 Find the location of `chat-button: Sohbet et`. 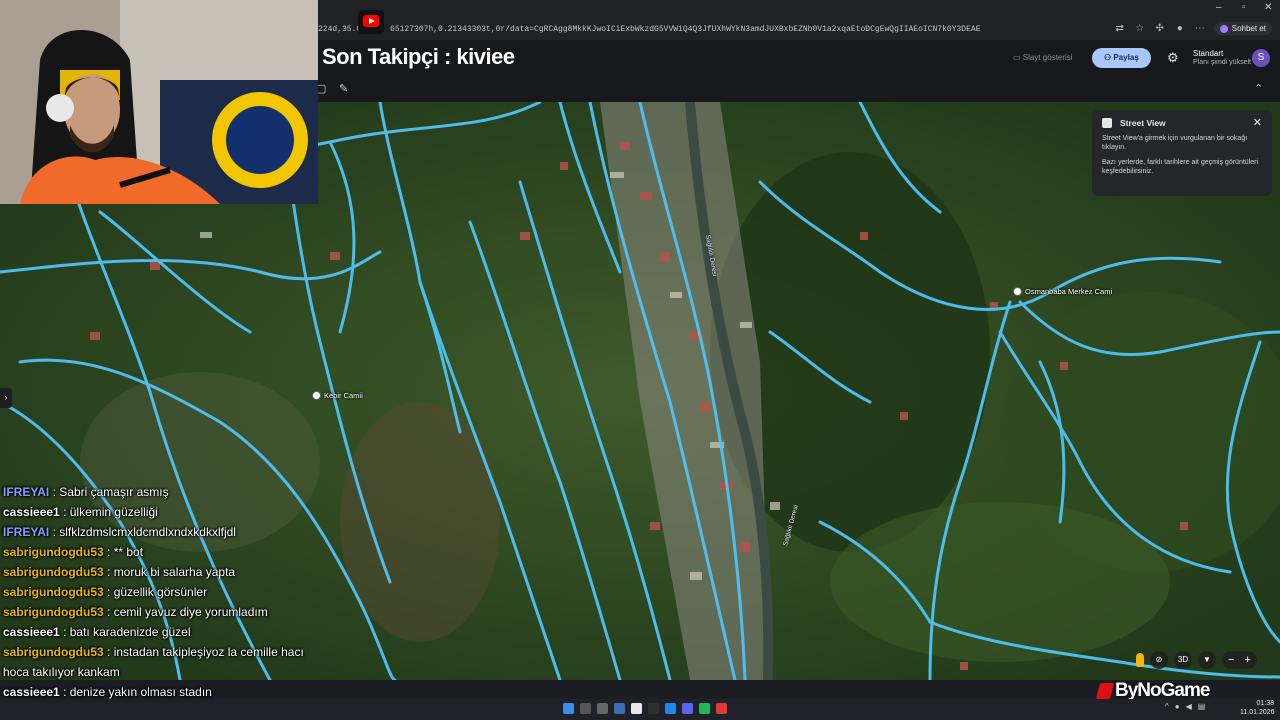

chat-button: Sohbet et is located at coordinates (1242, 28).